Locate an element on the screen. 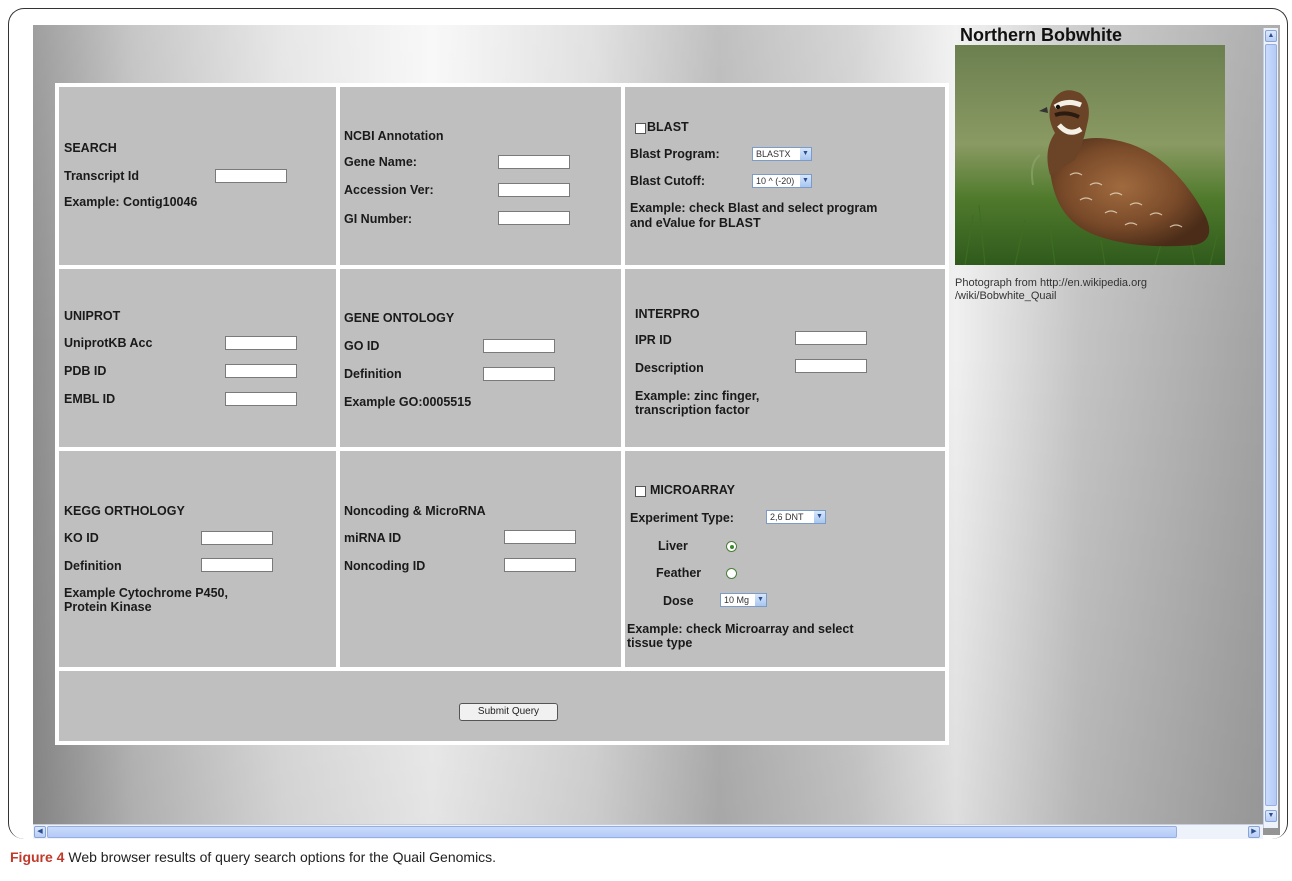 The width and height of the screenshot is (1292, 881). interpro-description-input is located at coordinates (831, 366).